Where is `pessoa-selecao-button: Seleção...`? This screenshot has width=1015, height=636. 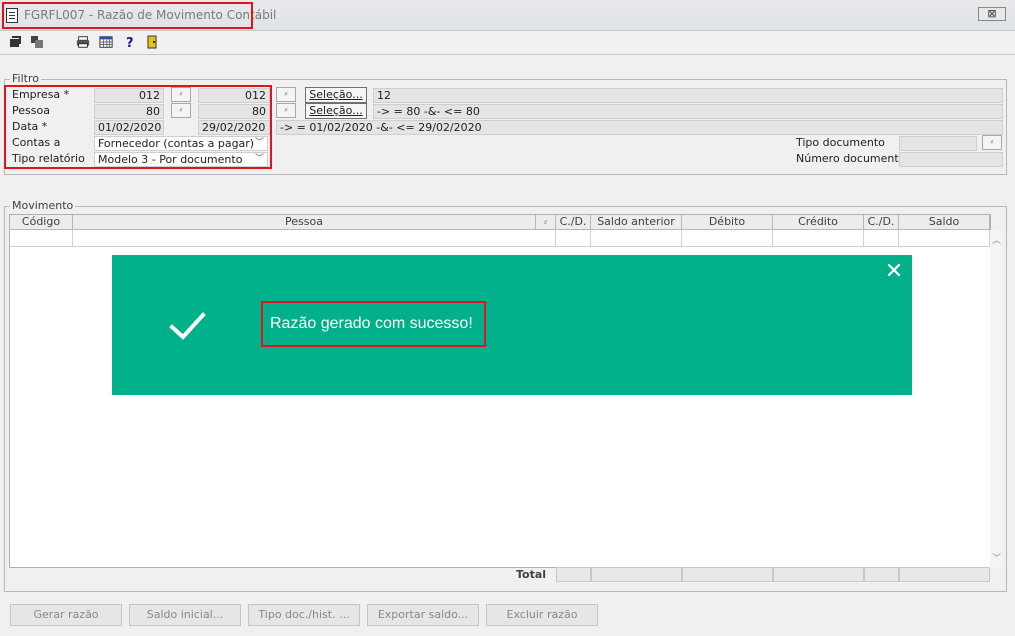 pessoa-selecao-button: Seleção... is located at coordinates (336, 111).